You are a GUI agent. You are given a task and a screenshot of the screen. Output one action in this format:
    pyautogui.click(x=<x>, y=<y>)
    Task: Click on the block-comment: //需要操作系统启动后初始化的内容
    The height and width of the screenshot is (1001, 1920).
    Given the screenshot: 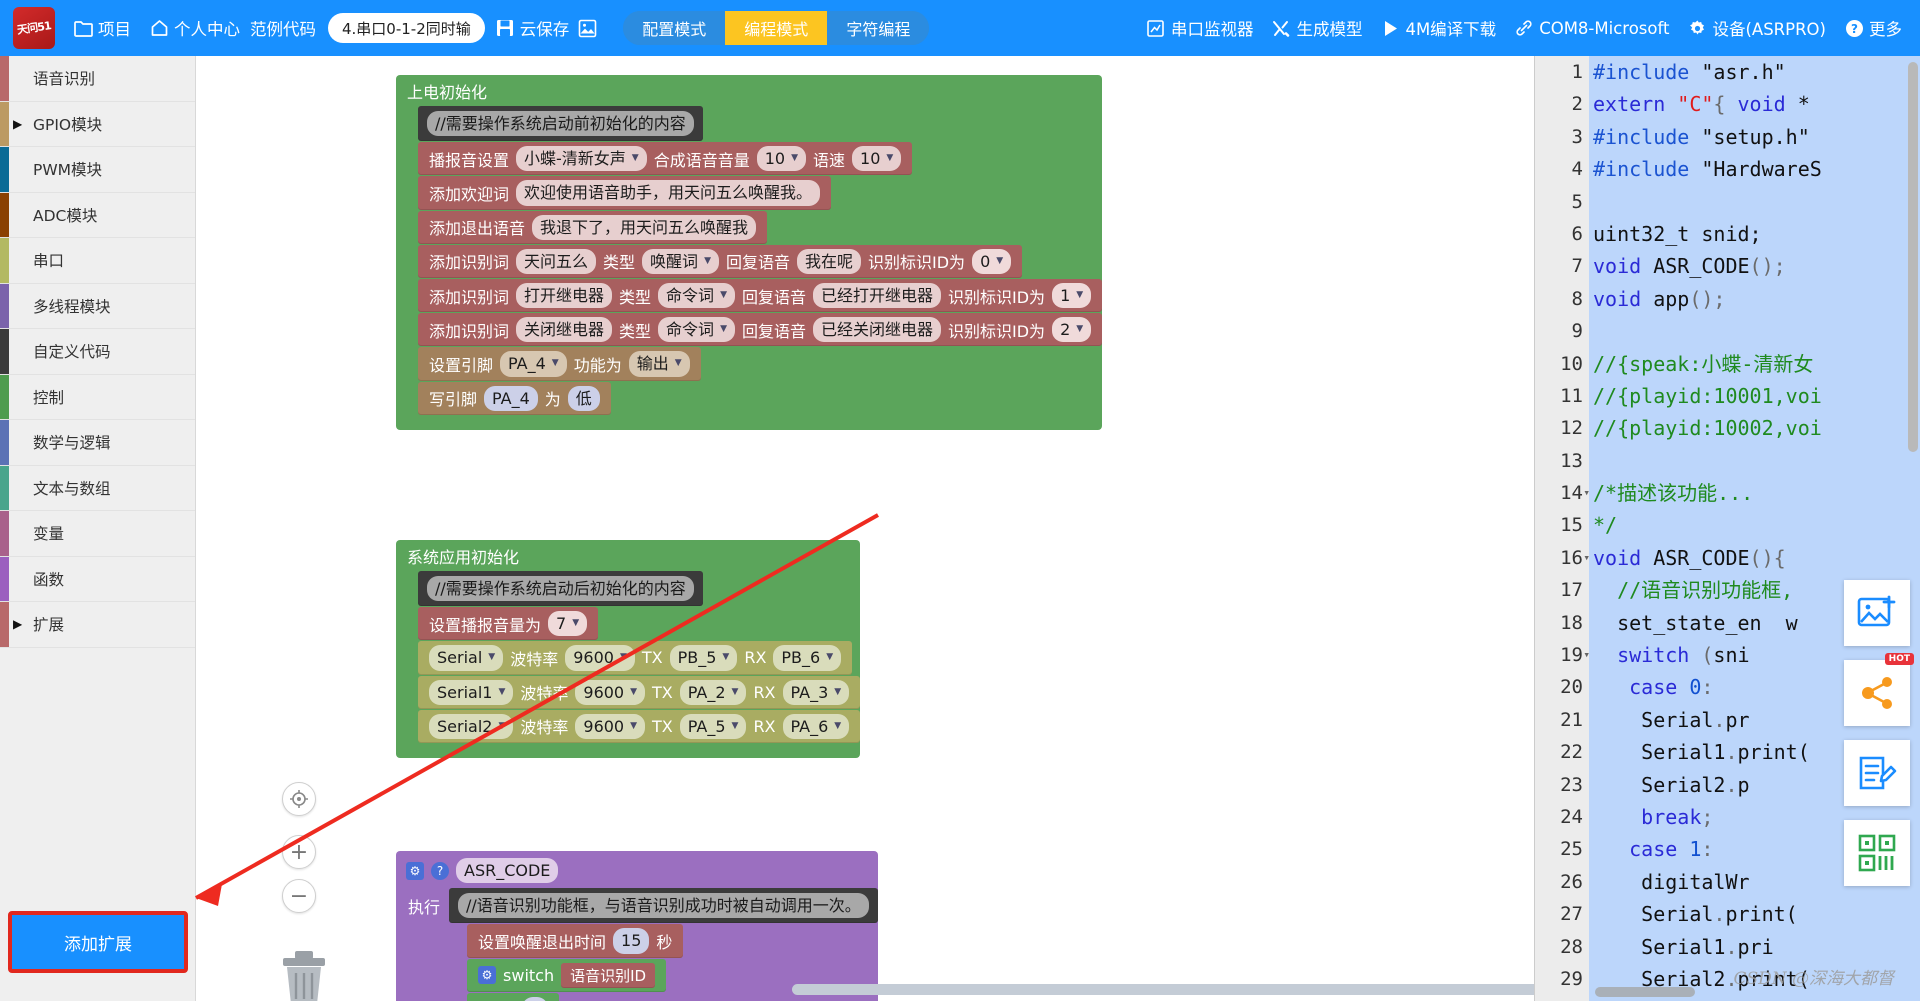 What is the action you would take?
    pyautogui.click(x=560, y=589)
    